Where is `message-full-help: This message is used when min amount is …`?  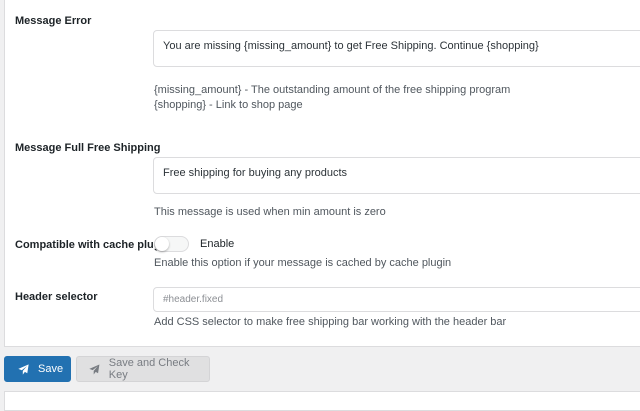 message-full-help: This message is used when min amount is … is located at coordinates (270, 212).